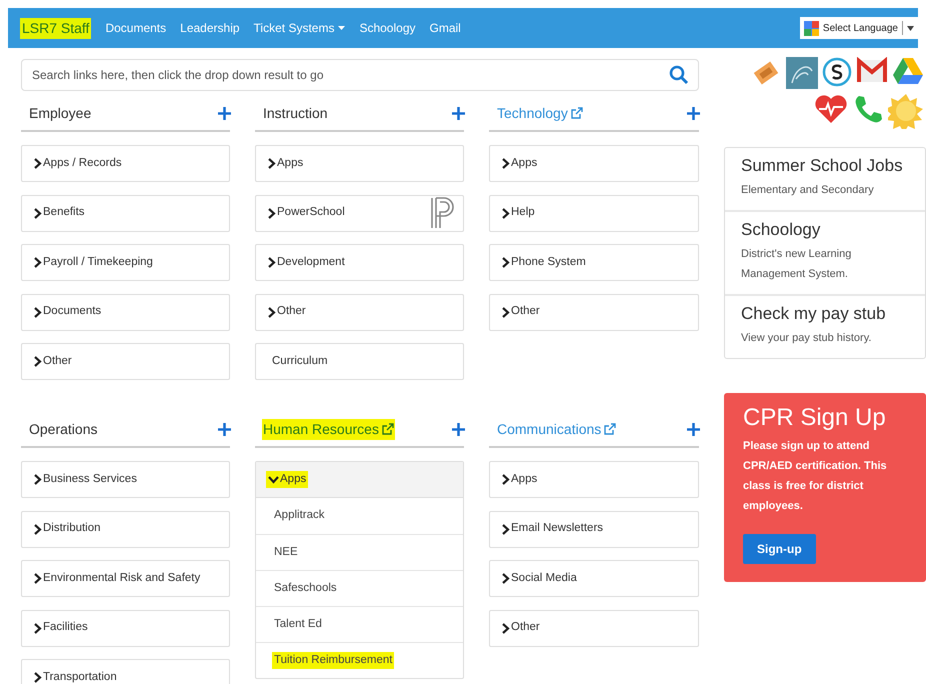  Describe the element at coordinates (295, 113) in the screenshot. I see `section-title: Instruction` at that location.